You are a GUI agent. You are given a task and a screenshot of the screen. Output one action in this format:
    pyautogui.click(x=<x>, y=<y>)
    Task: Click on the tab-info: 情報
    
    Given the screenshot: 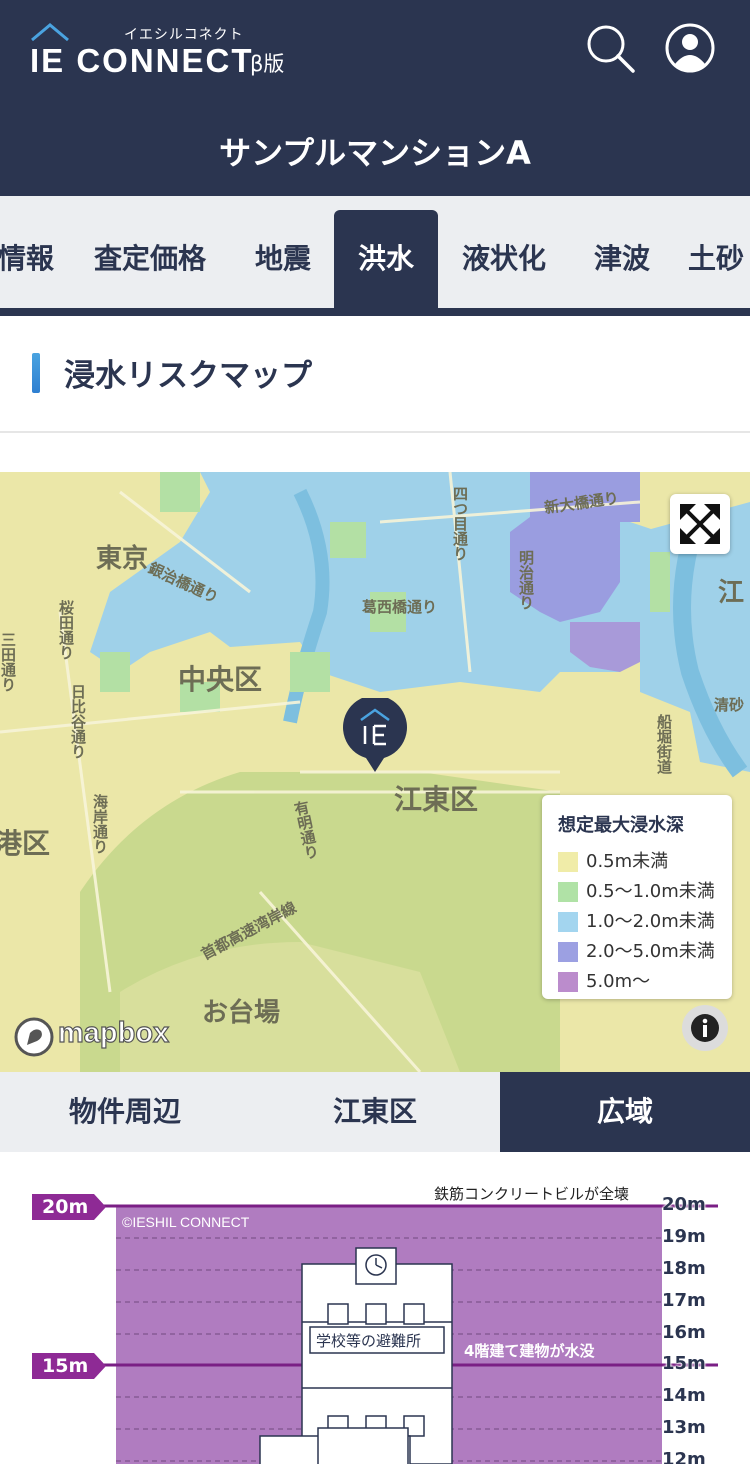 What is the action you would take?
    pyautogui.click(x=33, y=259)
    